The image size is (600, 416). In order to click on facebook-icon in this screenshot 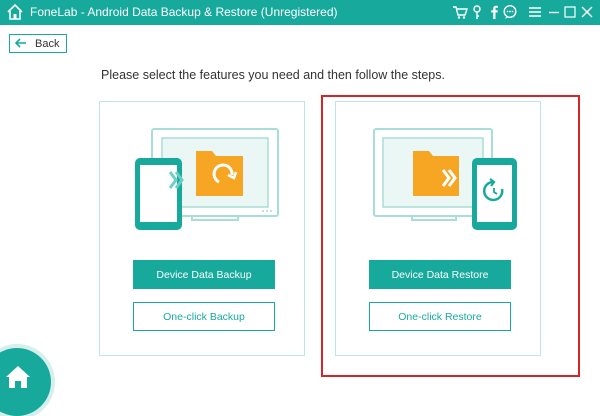, I will do `click(494, 12)`.